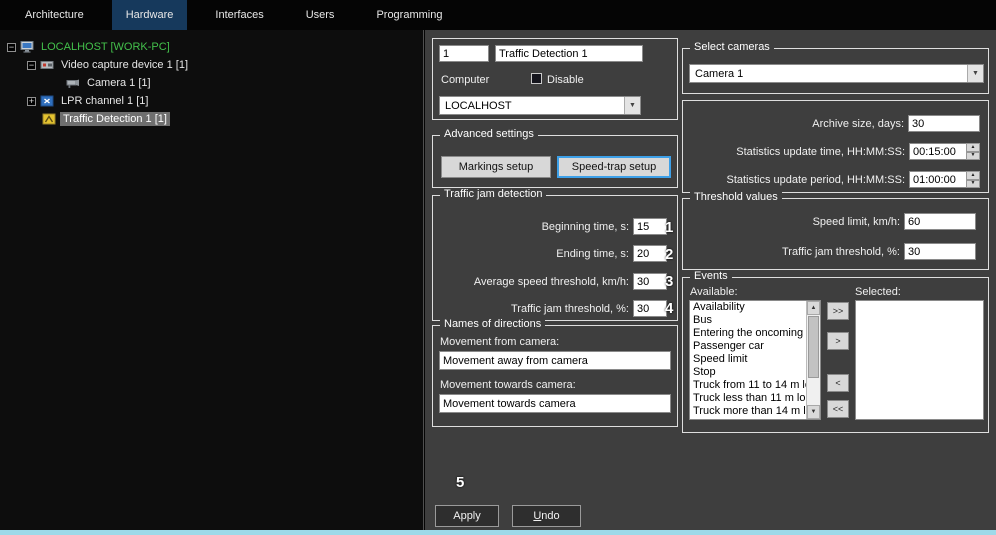 The image size is (996, 535). What do you see at coordinates (650, 253) in the screenshot?
I see `ending-time-field` at bounding box center [650, 253].